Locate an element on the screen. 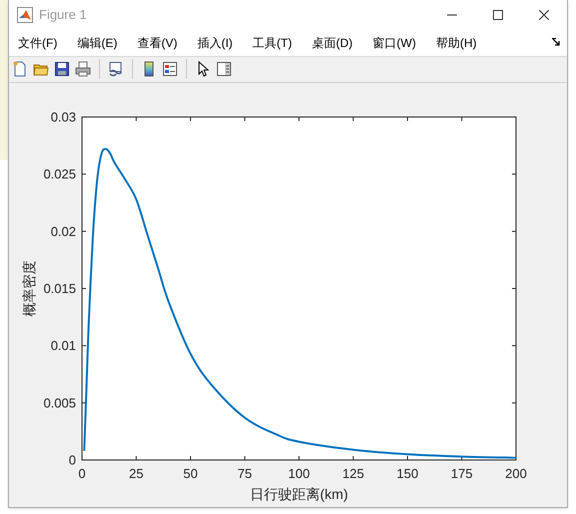 The width and height of the screenshot is (576, 514). y-tick-label: 0 is located at coordinates (72, 460).